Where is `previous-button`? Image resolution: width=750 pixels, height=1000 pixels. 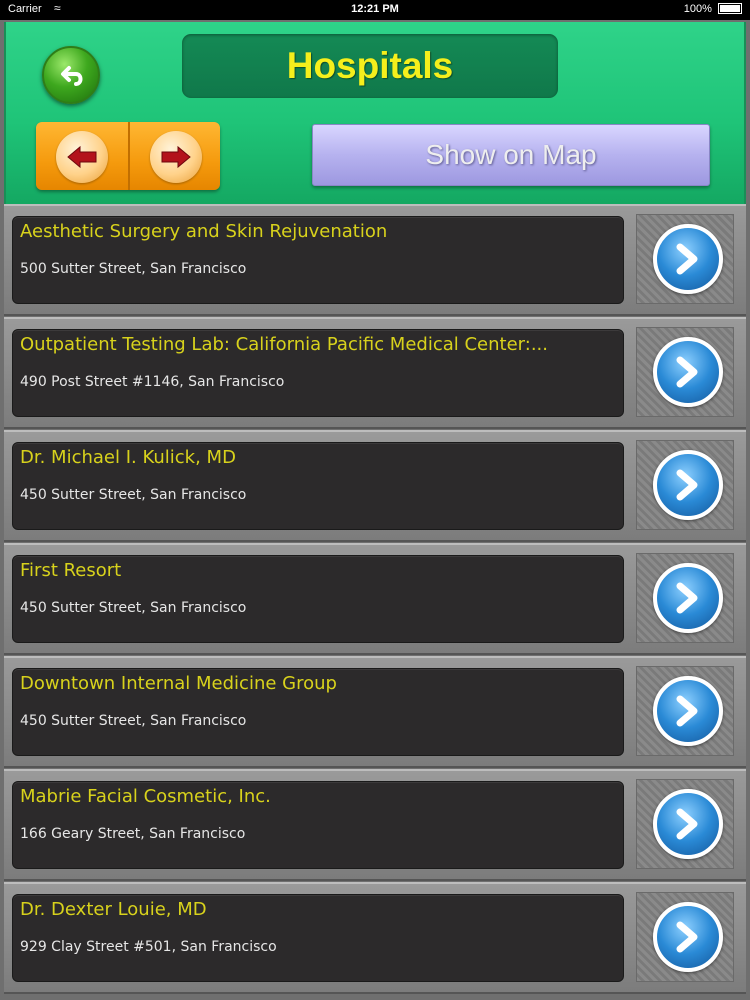 previous-button is located at coordinates (82, 157).